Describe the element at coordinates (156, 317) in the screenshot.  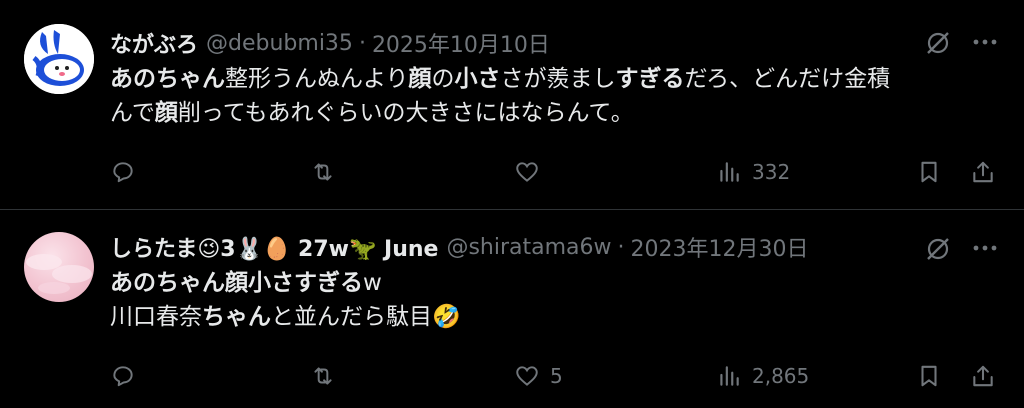
I see `text-segment: 川口春奈` at that location.